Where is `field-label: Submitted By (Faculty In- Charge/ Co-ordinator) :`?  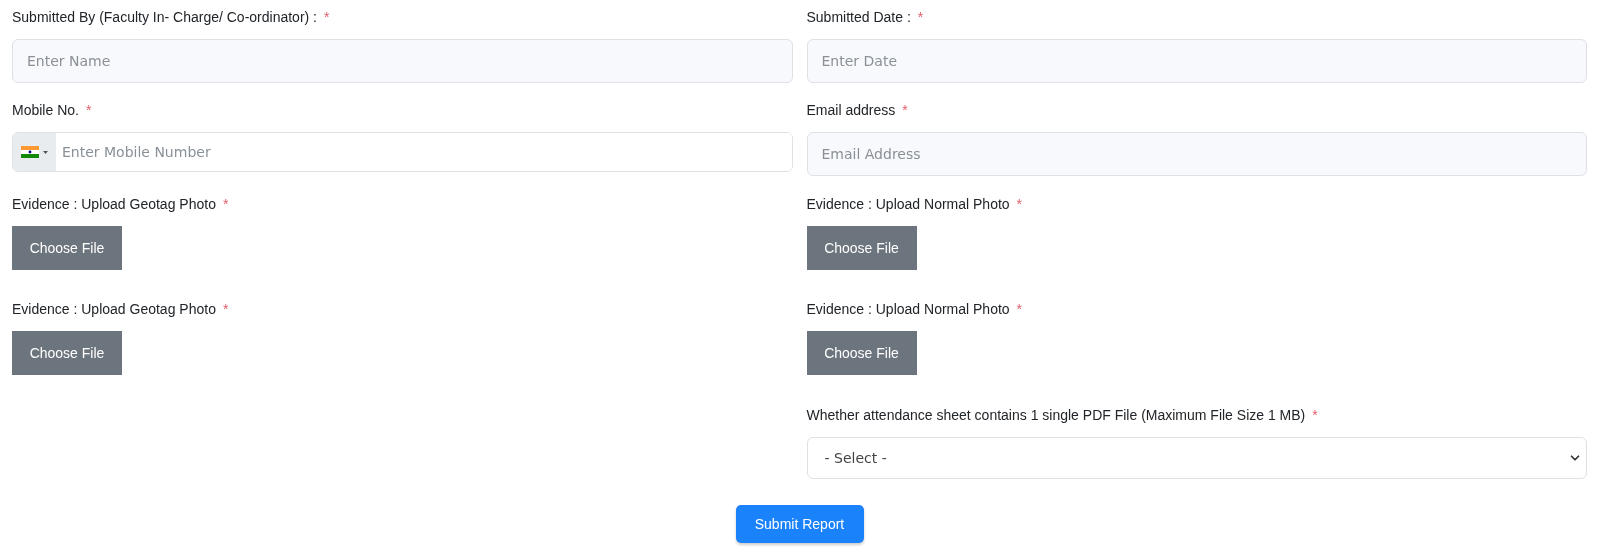
field-label: Submitted By (Faculty In- Charge/ Co-ordinator) : is located at coordinates (164, 17).